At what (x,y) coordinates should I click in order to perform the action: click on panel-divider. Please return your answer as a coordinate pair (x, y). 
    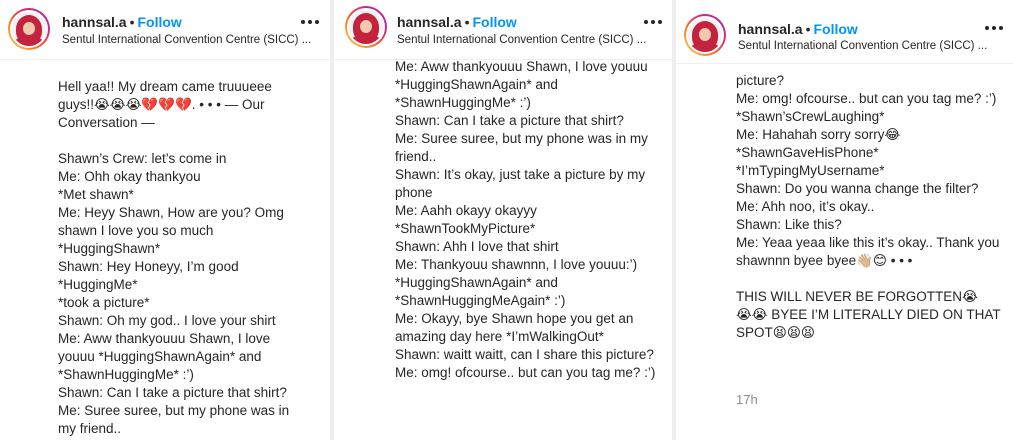
    Looking at the image, I should click on (332, 220).